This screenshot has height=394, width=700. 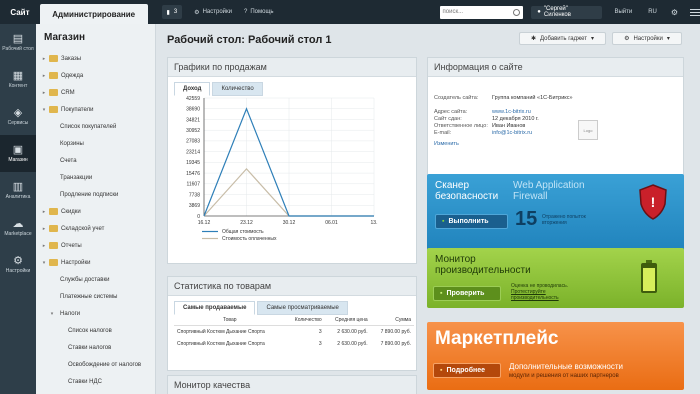 What do you see at coordinates (95, 392) in the screenshot?
I see `tree-item: Типы плательщиков` at bounding box center [95, 392].